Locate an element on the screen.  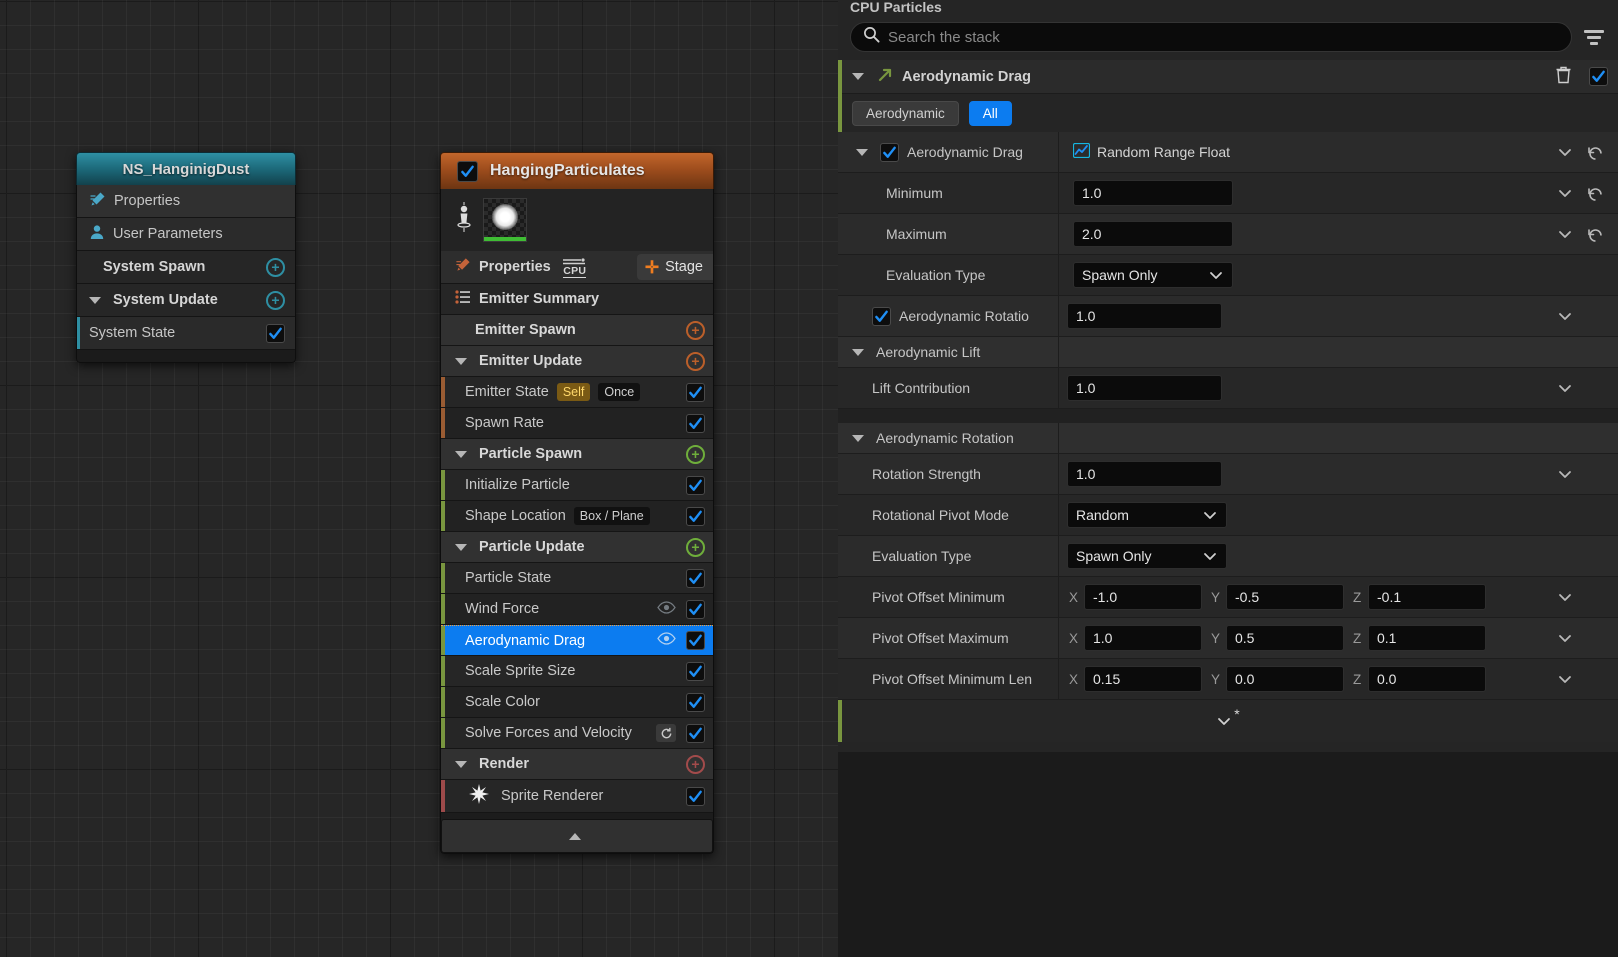
minimum-input: 1.0 is located at coordinates (1153, 193).